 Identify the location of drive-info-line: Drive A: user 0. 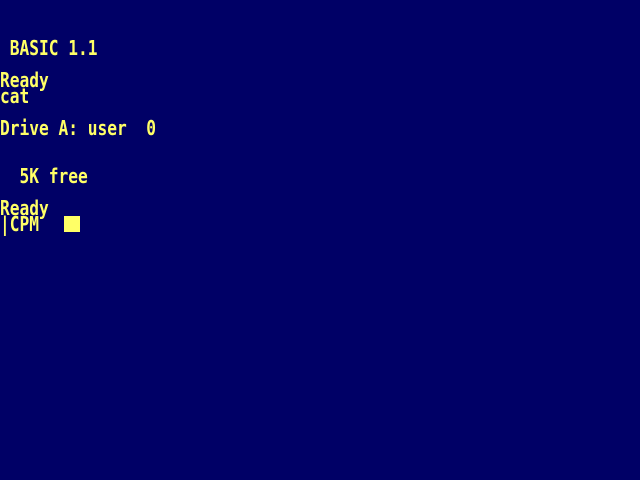
(78, 128).